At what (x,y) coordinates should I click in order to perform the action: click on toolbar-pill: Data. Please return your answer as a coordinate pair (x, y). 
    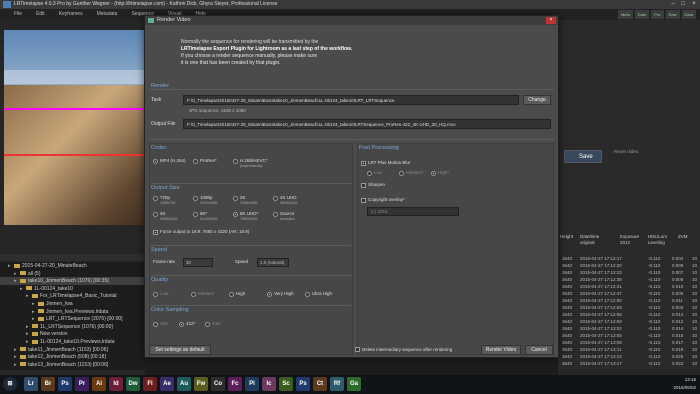
    Looking at the image, I should click on (688, 14).